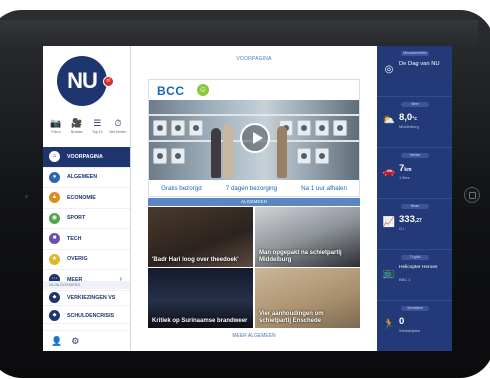 Image resolution: width=490 pixels, height=379 pixels. Describe the element at coordinates (97, 123) in the screenshot. I see `list-icon: ☰` at that location.